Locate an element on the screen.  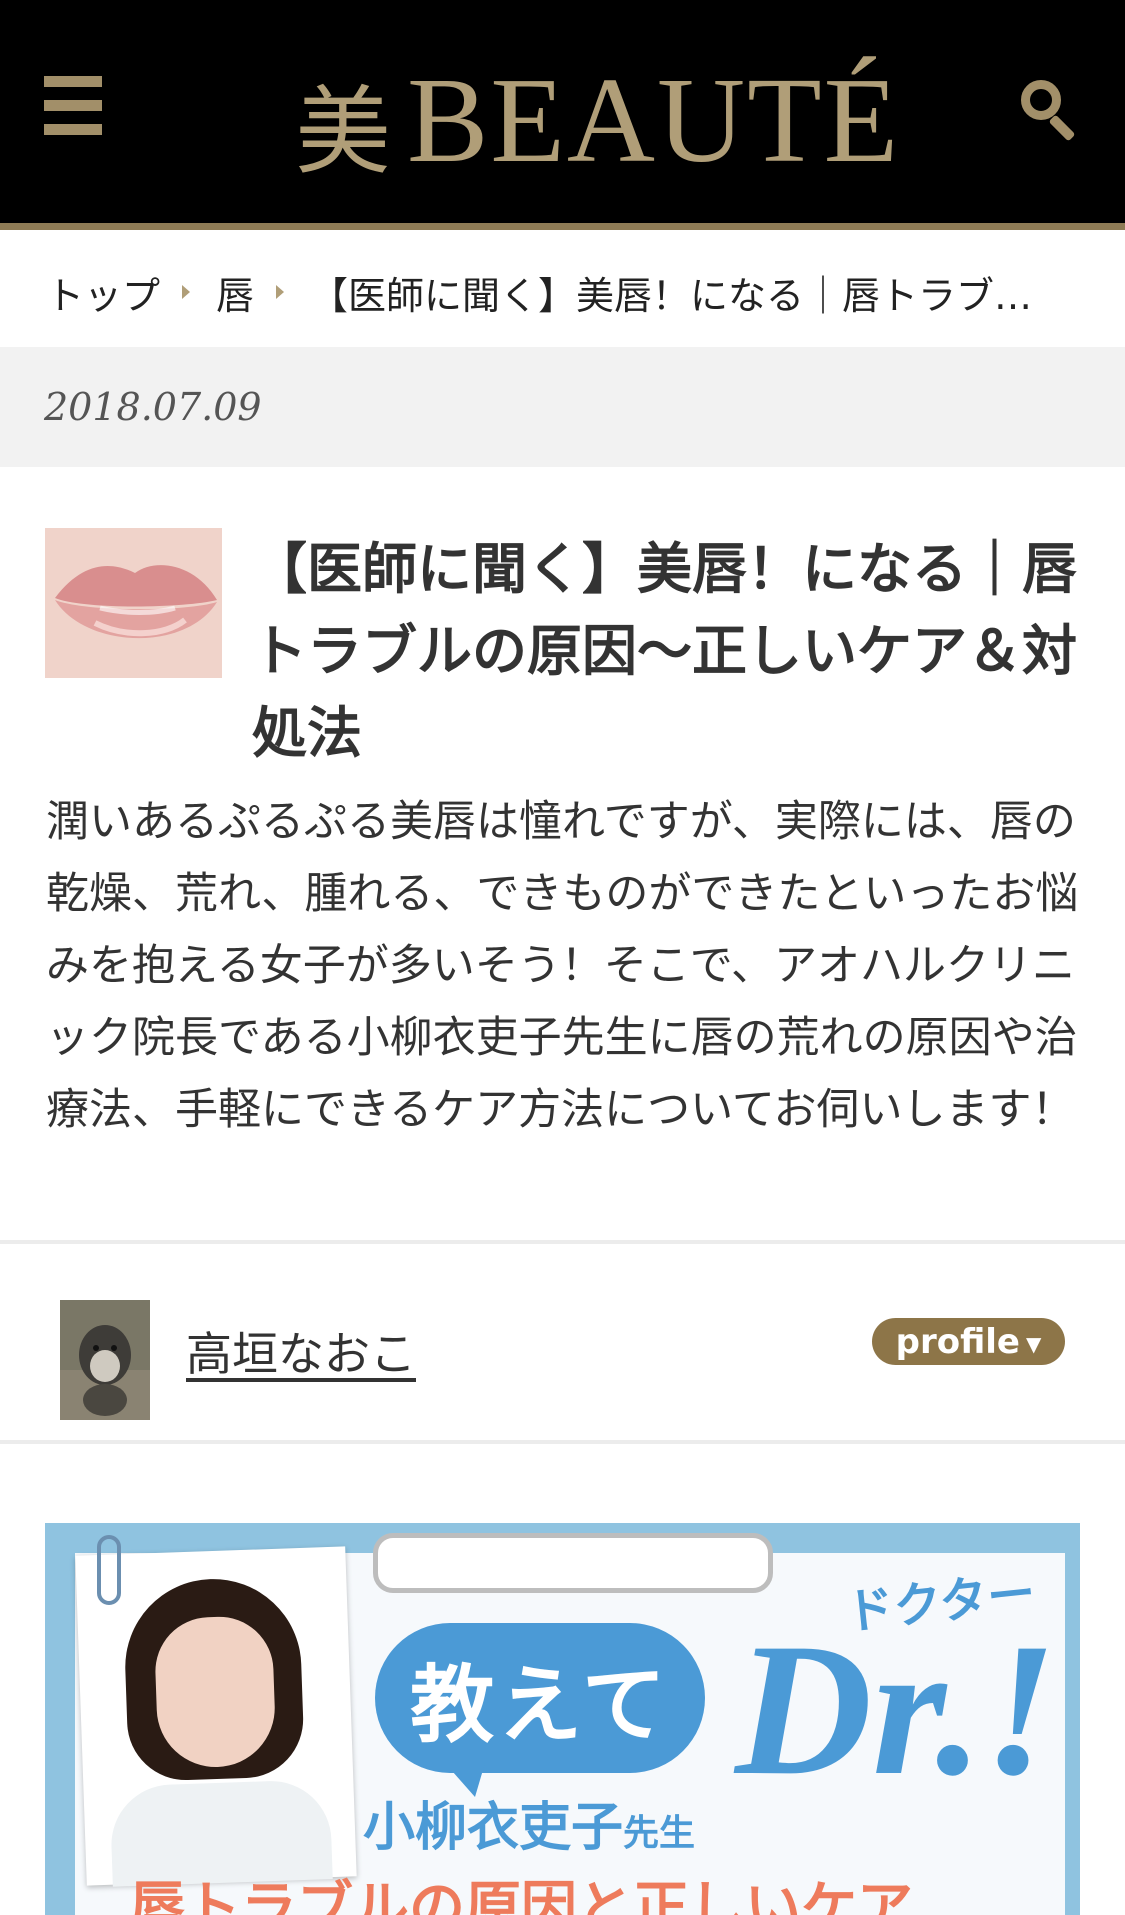
author-name-link: 高垣なおこ is located at coordinates (301, 1351).